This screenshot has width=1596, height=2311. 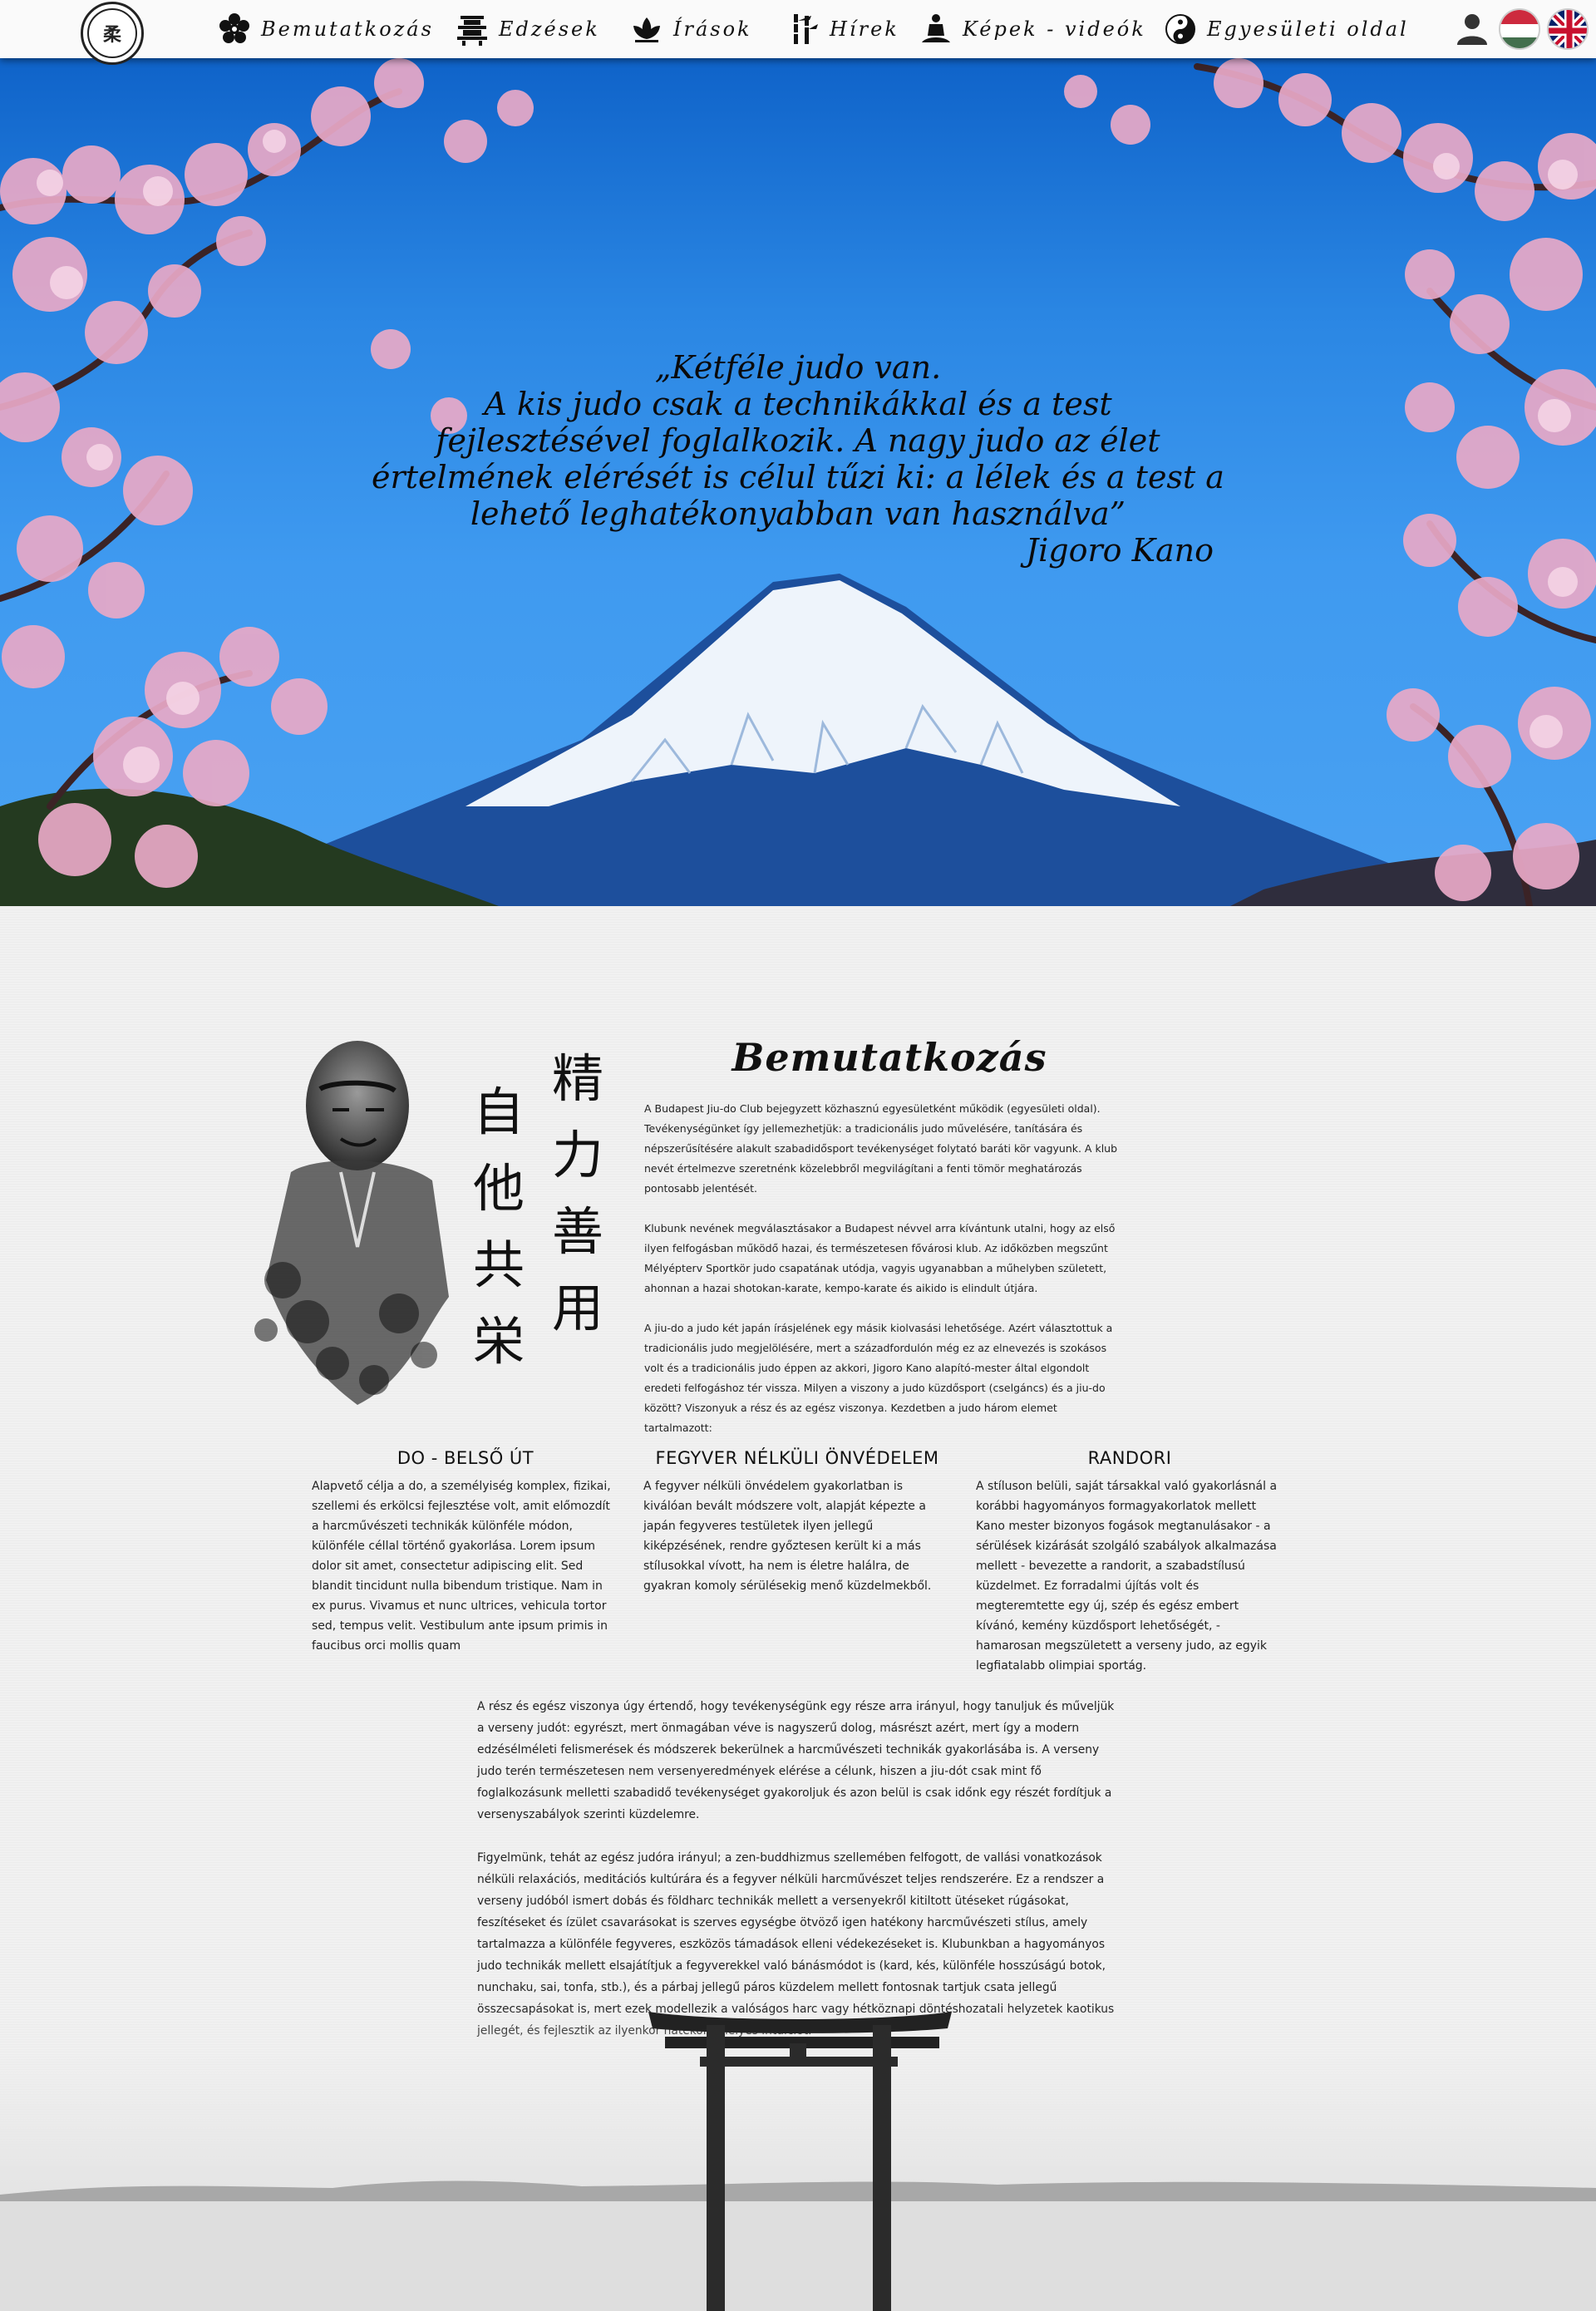 I want to click on hungarian-flag-icon, so click(x=1519, y=29).